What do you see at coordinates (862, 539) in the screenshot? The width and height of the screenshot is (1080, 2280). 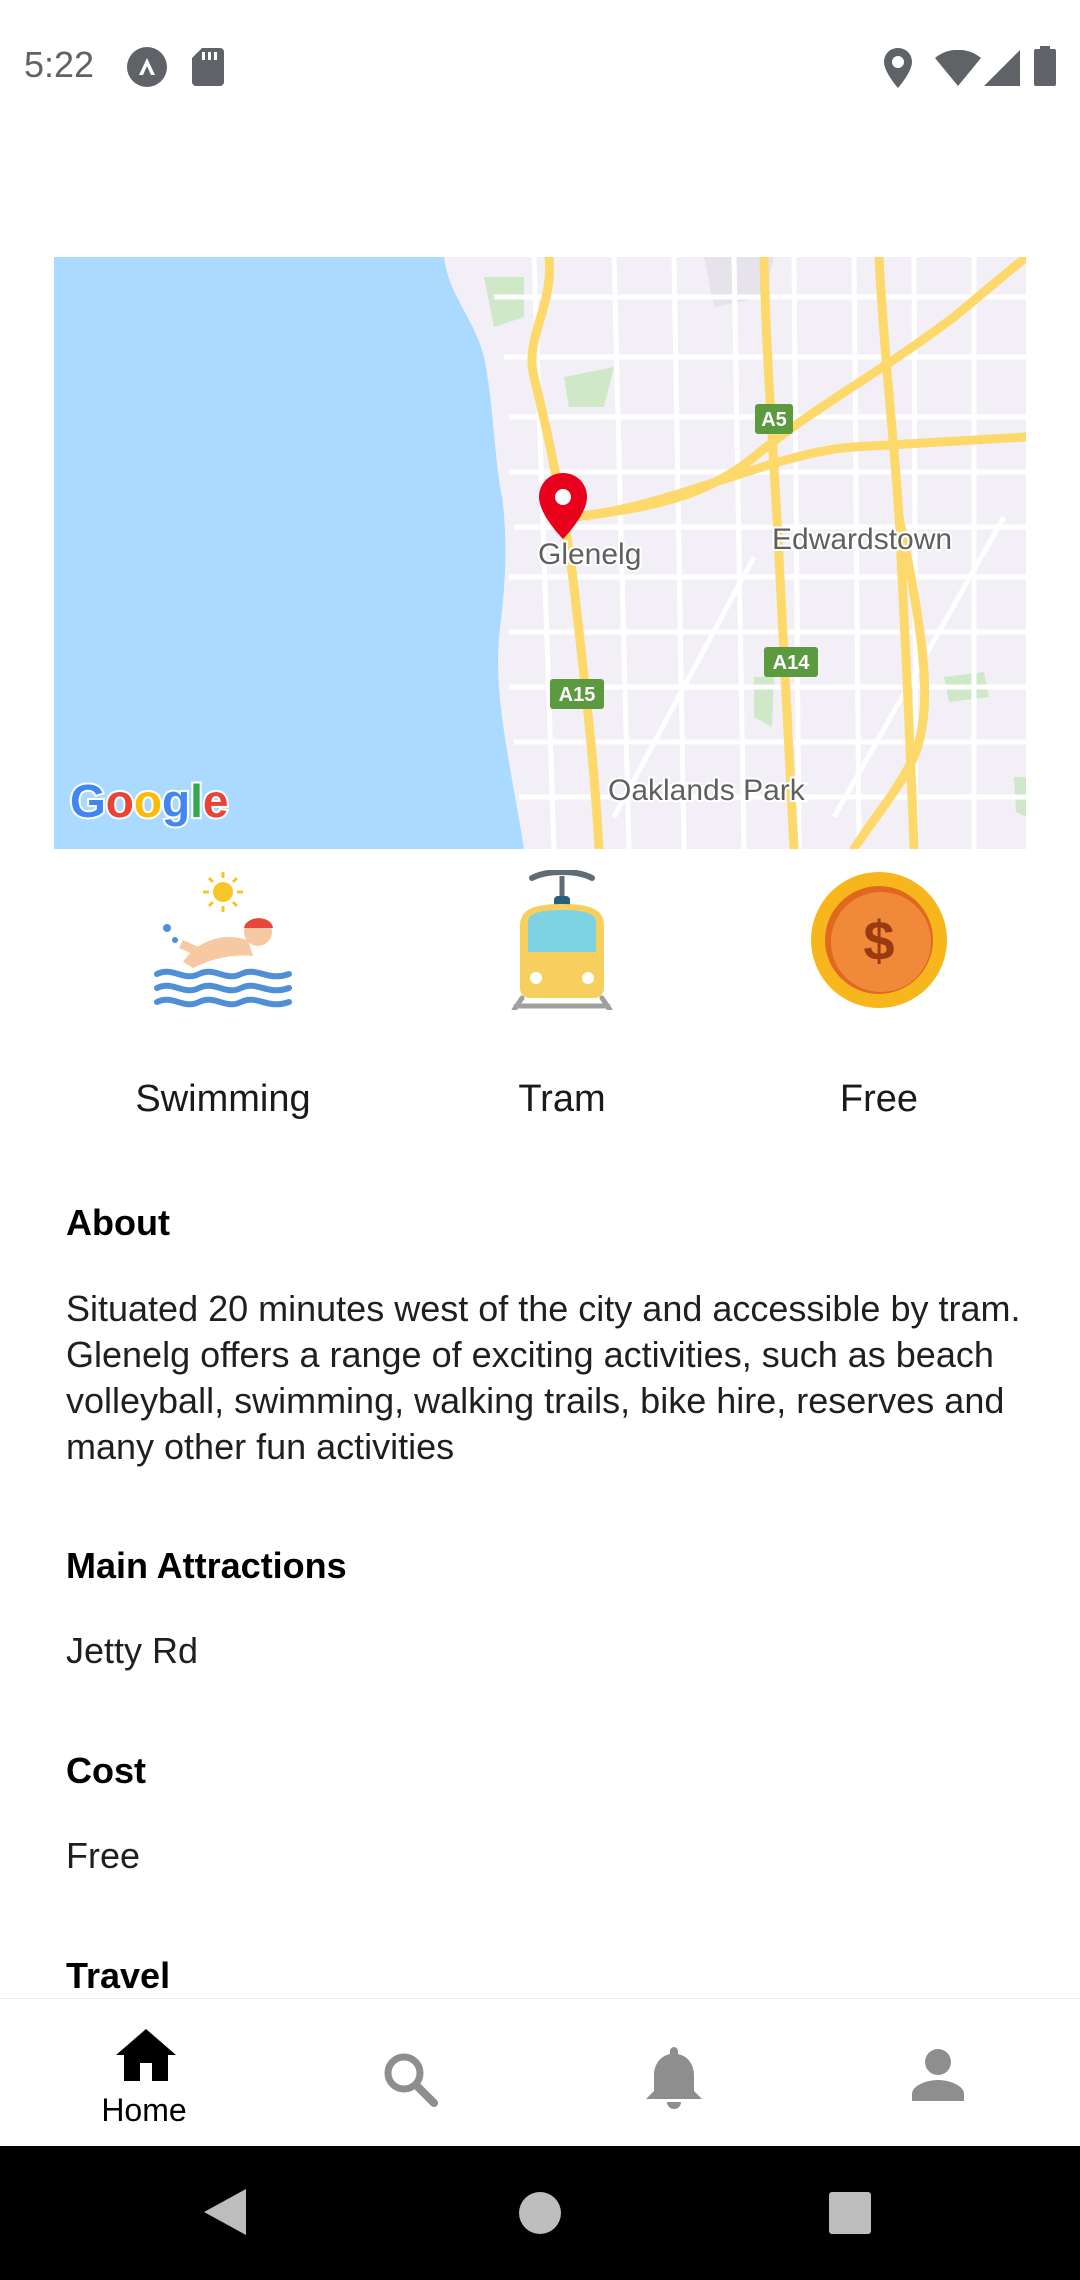 I see `map-label-edwardstown: Edwardstown` at bounding box center [862, 539].